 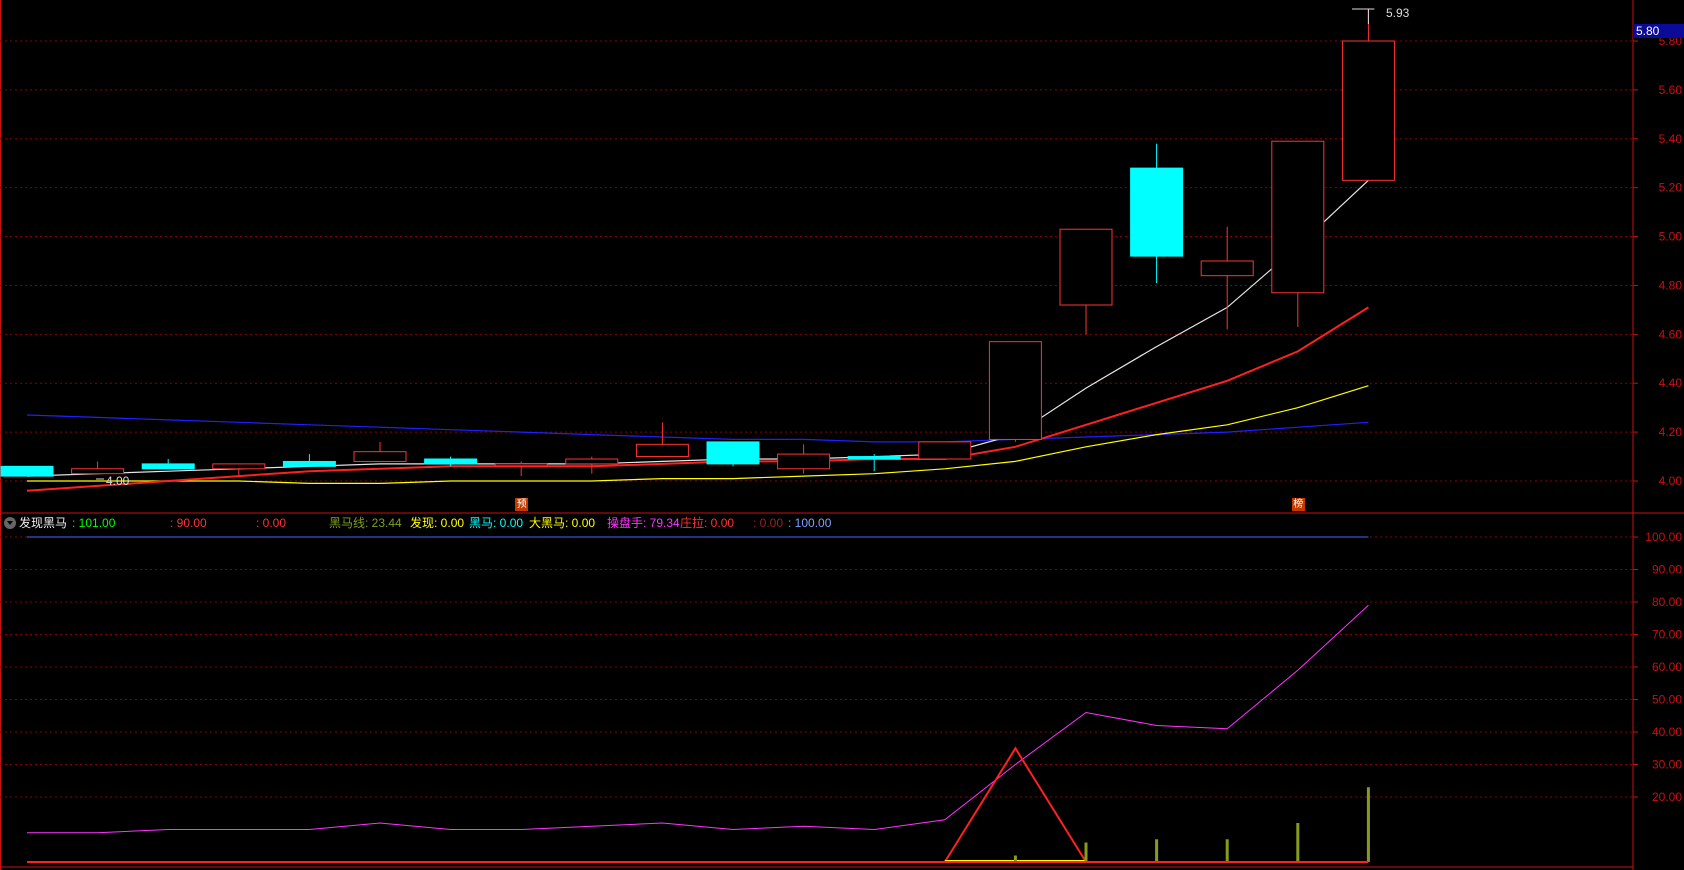 What do you see at coordinates (1671, 188) in the screenshot?
I see `price-tick-label: 5.20` at bounding box center [1671, 188].